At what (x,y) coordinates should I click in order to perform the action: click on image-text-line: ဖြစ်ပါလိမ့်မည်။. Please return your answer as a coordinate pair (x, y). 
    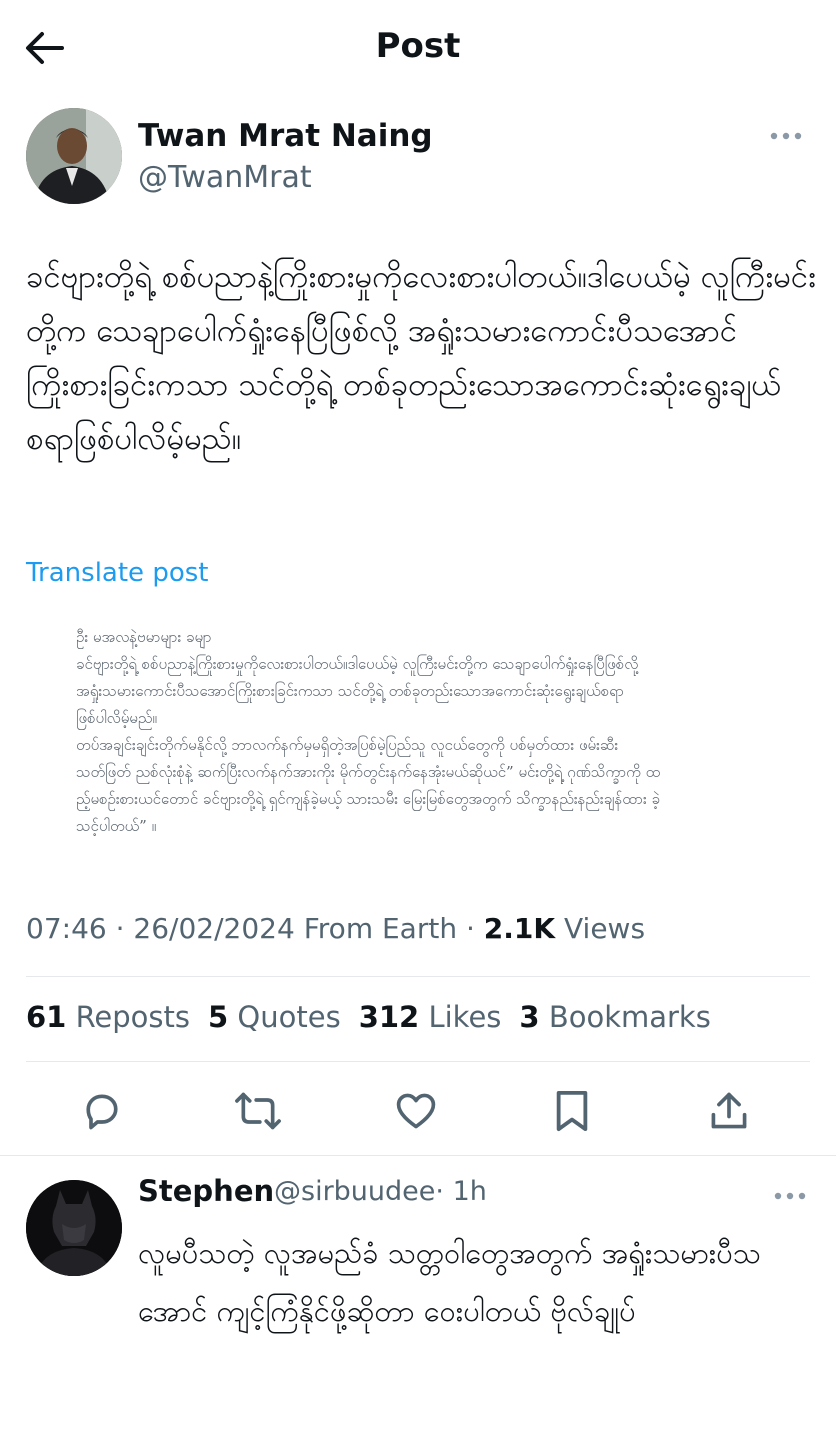
    Looking at the image, I should click on (116, 718).